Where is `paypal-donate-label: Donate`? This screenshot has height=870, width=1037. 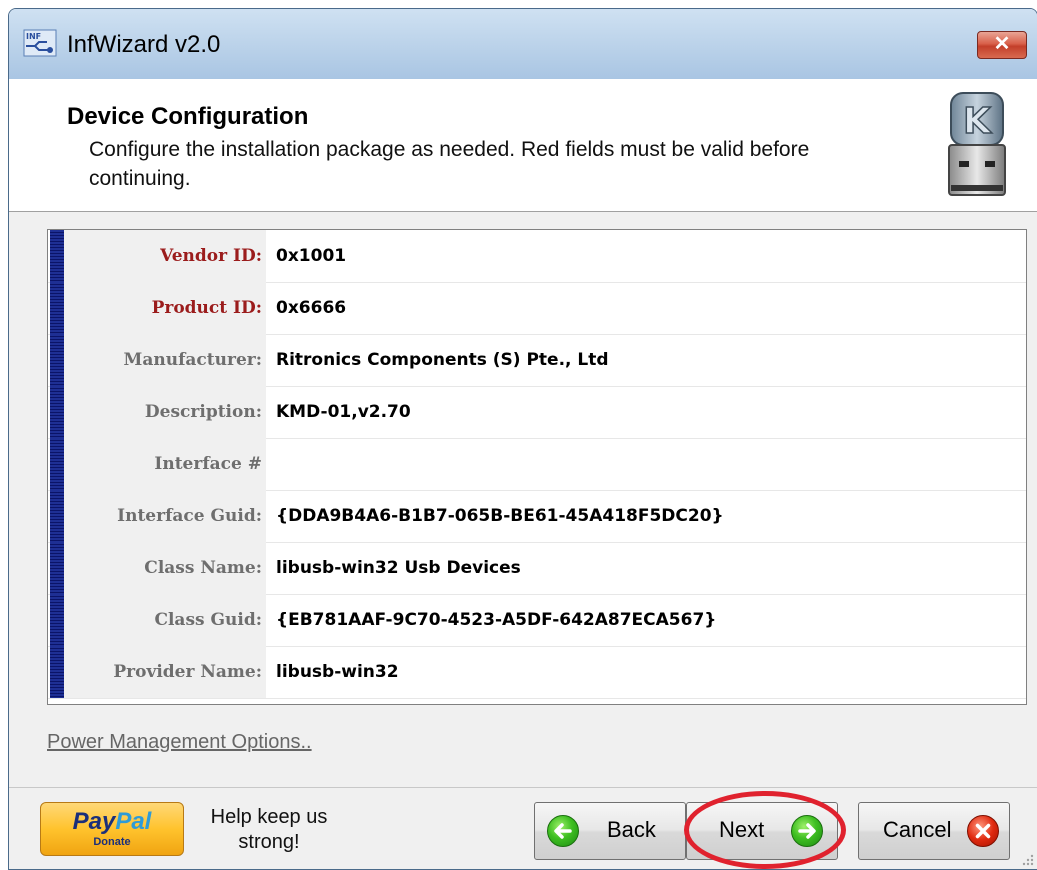 paypal-donate-label: Donate is located at coordinates (112, 842).